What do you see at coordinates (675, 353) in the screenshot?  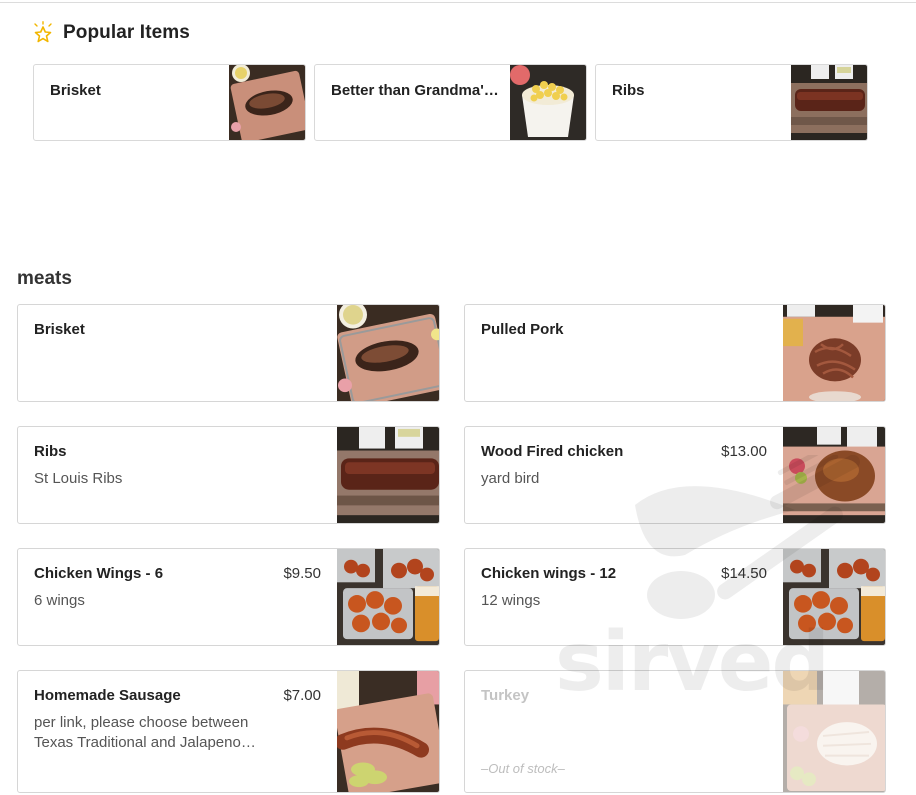 I see `menu-item-pulled-pork: Pulled Pork` at bounding box center [675, 353].